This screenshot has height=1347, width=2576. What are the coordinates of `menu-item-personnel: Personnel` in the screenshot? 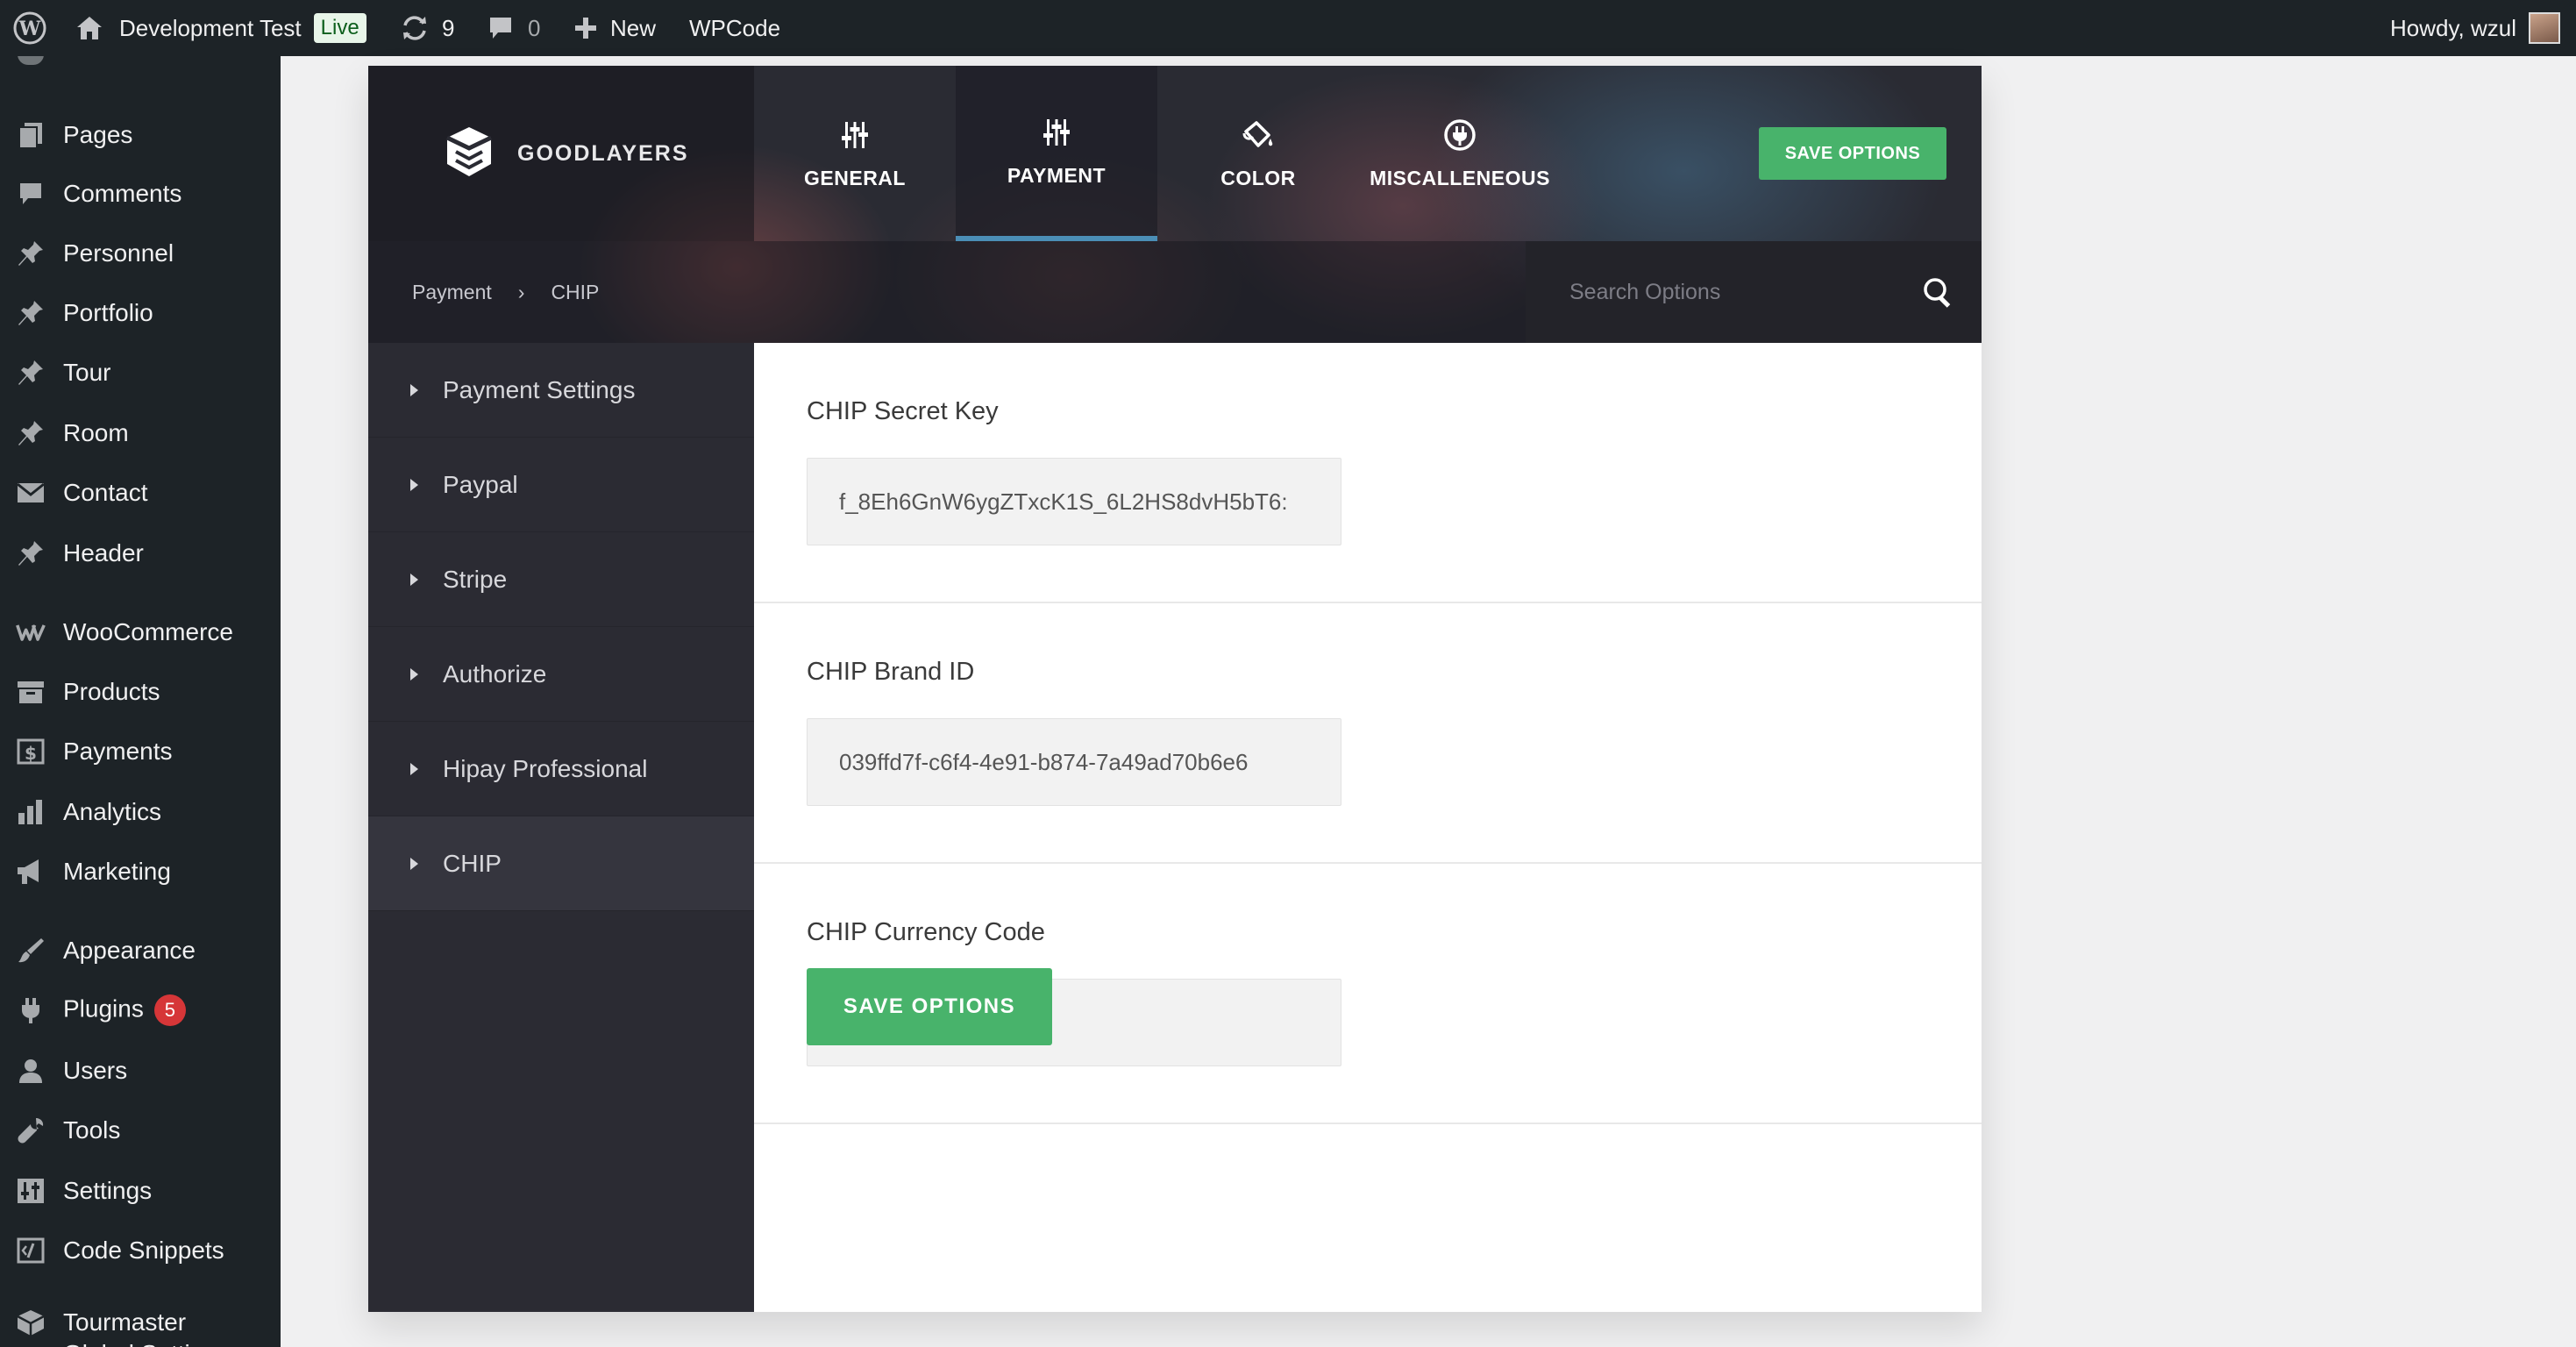 It's located at (140, 253).